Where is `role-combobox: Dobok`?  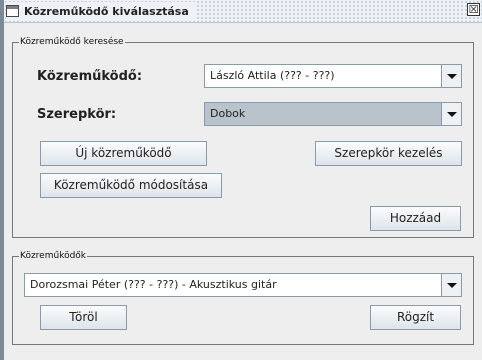 role-combobox: Dobok is located at coordinates (333, 114).